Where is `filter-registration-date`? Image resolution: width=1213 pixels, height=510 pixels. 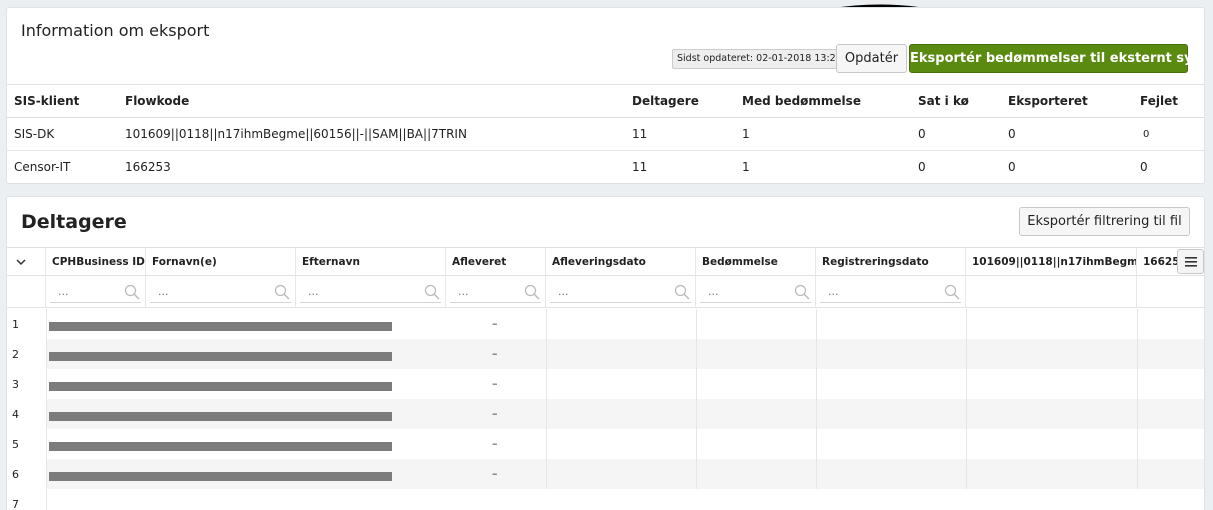 filter-registration-date is located at coordinates (890, 291).